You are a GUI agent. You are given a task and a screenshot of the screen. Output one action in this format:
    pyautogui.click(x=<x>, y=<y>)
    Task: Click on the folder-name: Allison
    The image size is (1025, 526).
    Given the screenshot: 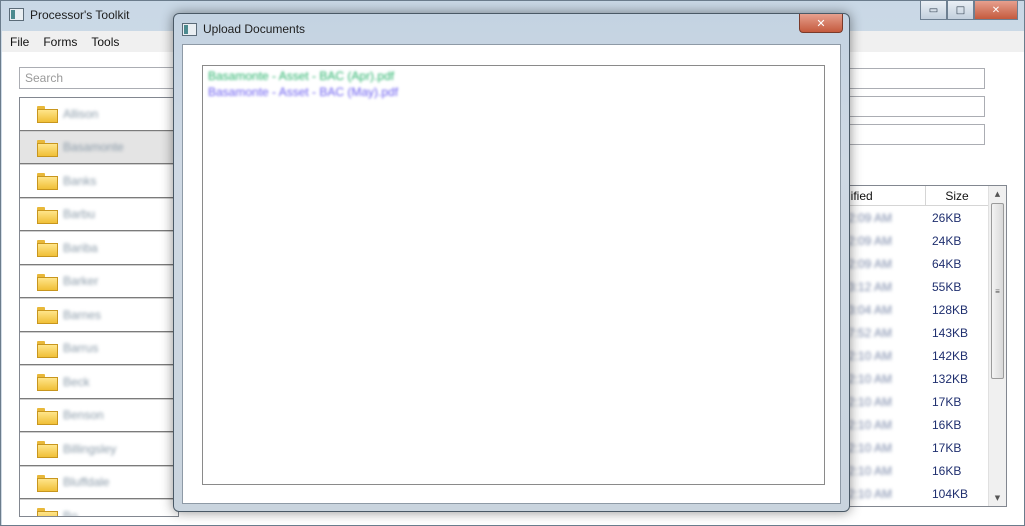 What is the action you would take?
    pyautogui.click(x=81, y=113)
    